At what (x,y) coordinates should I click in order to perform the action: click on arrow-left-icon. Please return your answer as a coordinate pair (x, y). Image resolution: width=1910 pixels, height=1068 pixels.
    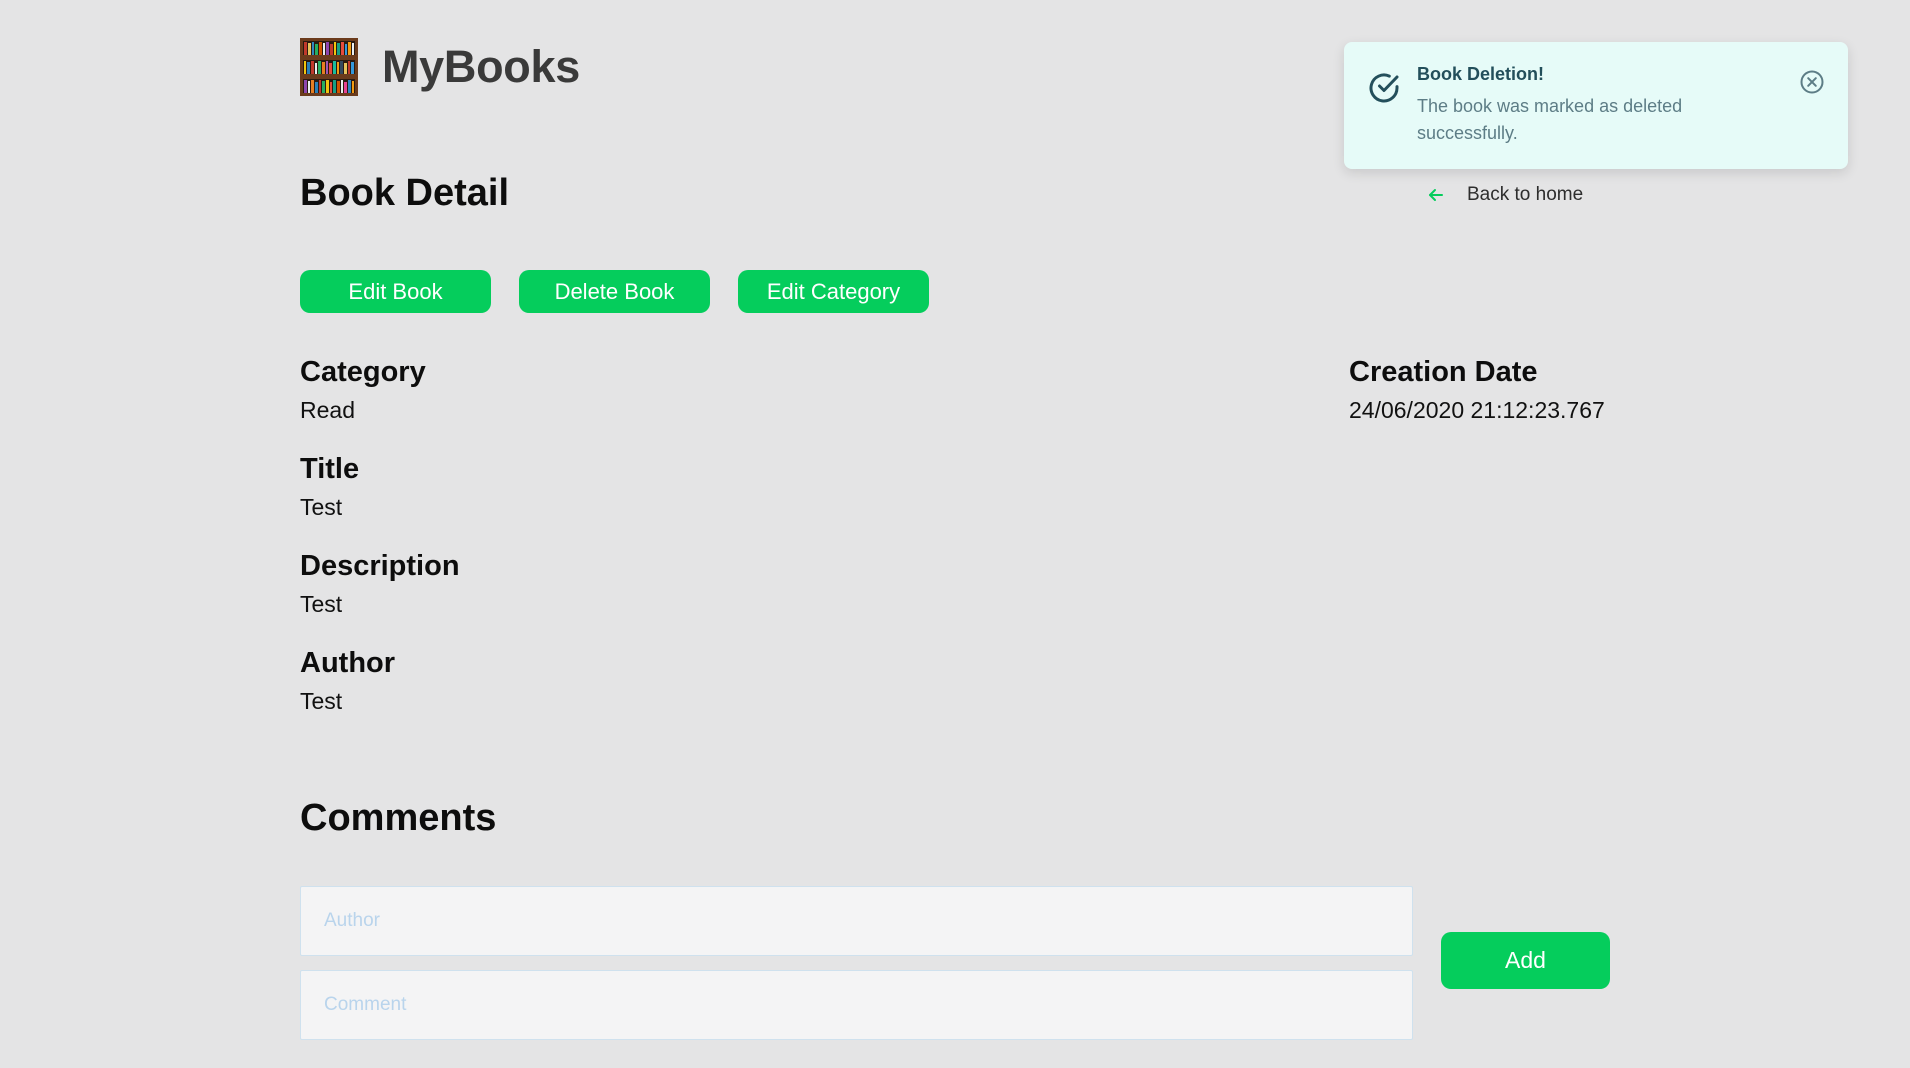
    Looking at the image, I should click on (1436, 195).